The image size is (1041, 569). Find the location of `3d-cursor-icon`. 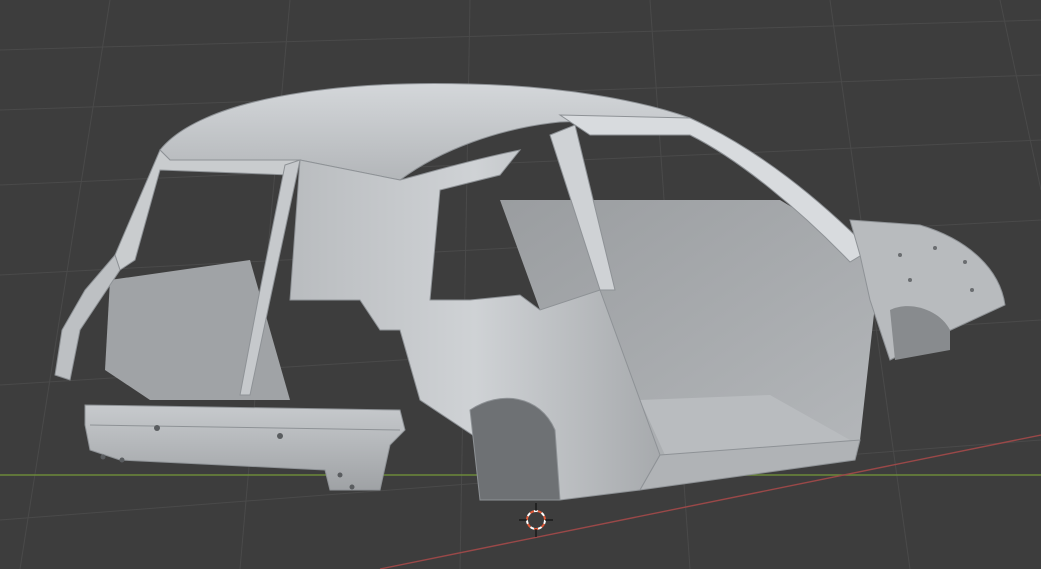

3d-cursor-icon is located at coordinates (536, 520).